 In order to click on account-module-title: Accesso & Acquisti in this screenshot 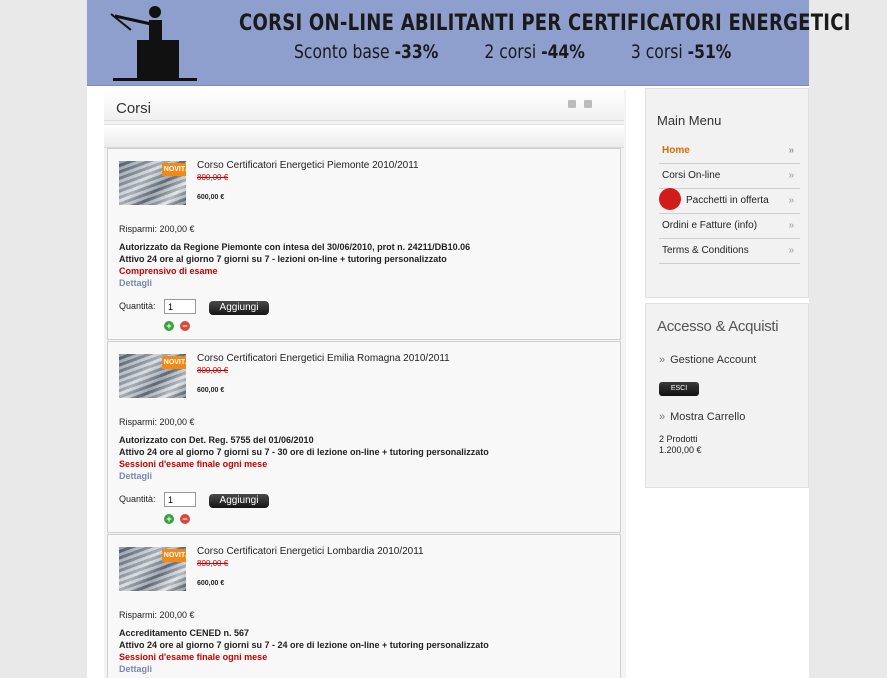, I will do `click(718, 326)`.